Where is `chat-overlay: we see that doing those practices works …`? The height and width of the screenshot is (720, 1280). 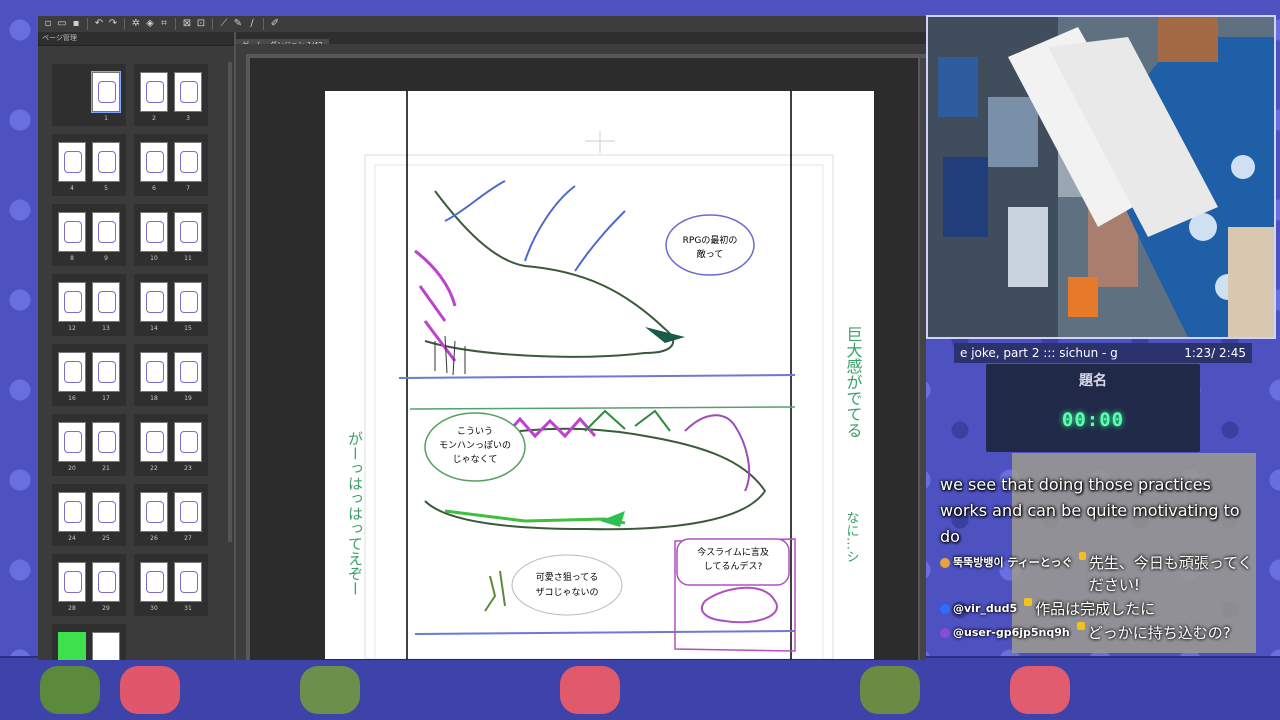
chat-overlay: we see that doing those practices works … is located at coordinates (1100, 558).